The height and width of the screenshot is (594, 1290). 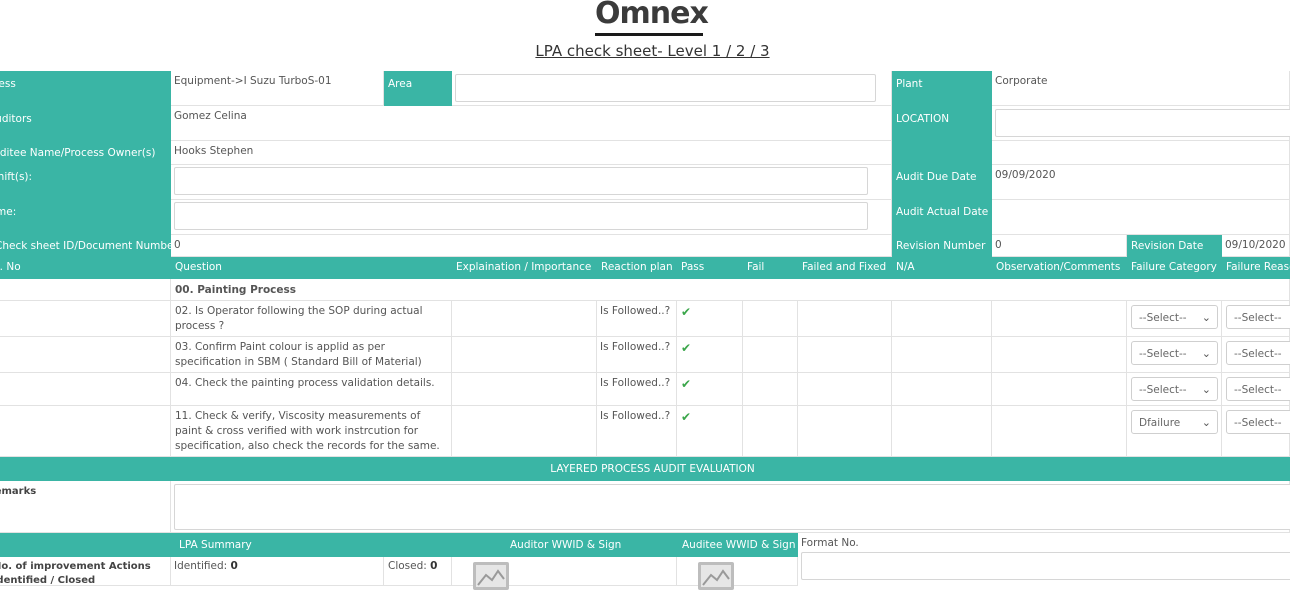 I want to click on row-4-pass-cell: ✔, so click(x=710, y=431).